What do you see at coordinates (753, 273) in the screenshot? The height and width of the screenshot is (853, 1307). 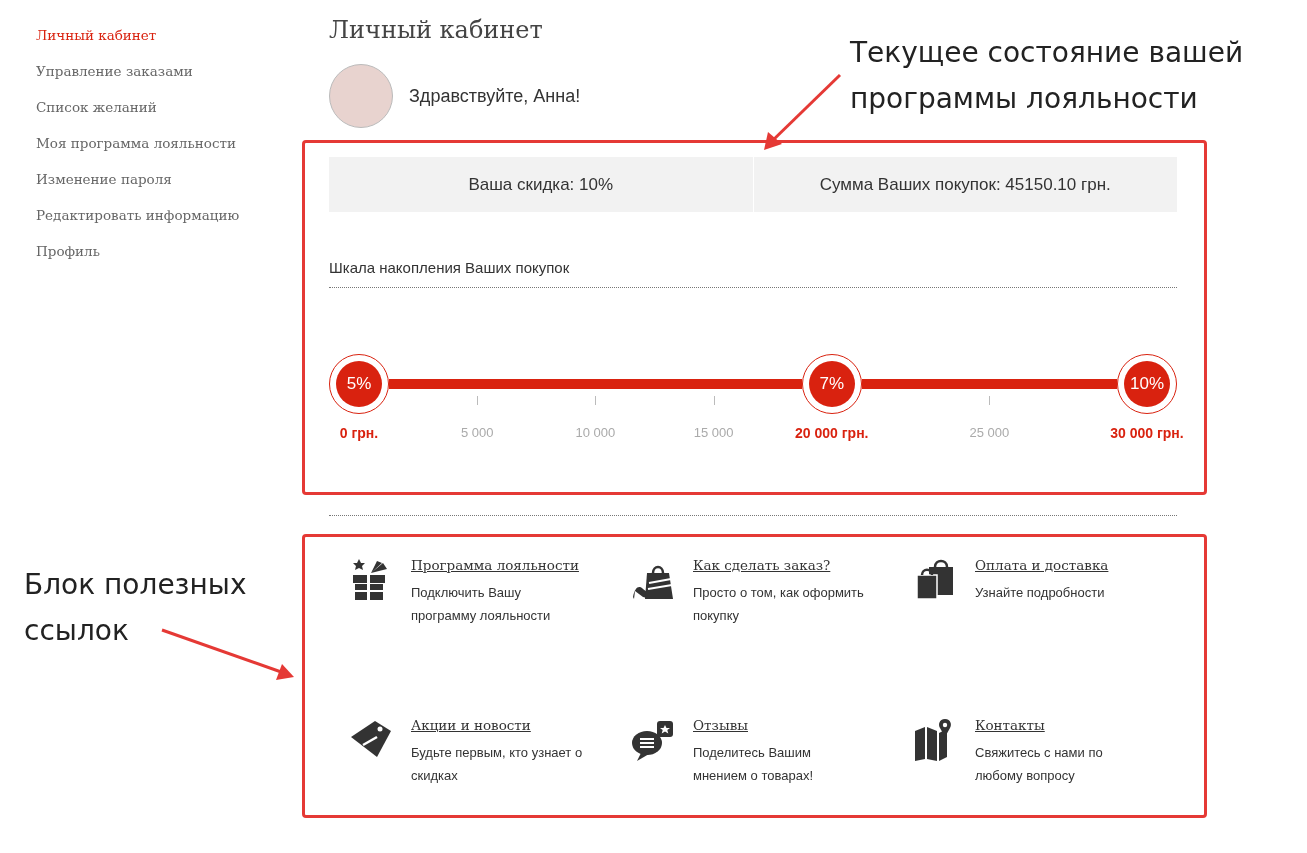 I see `scale-title: Шкала накопления Ваших покупок` at bounding box center [753, 273].